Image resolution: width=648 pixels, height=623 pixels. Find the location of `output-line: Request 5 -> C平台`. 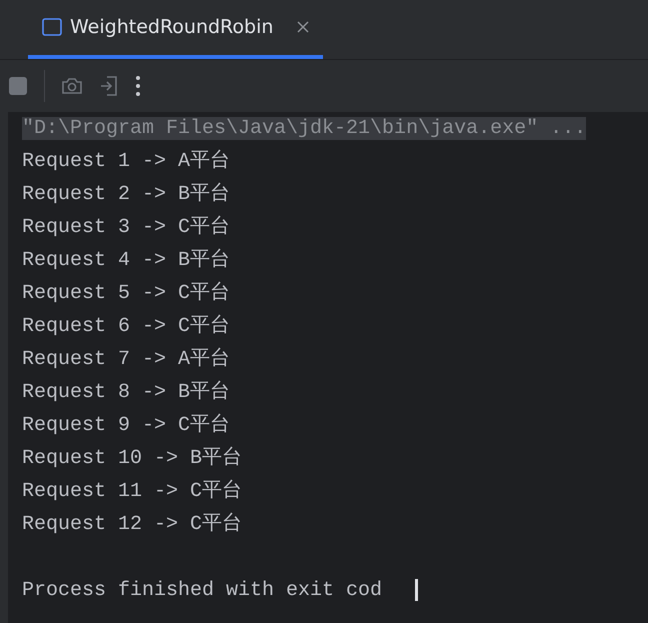

output-line: Request 5 -> C平台 is located at coordinates (126, 293).